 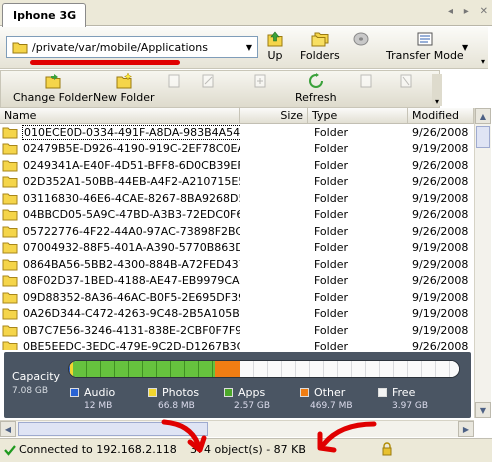 I want to click on name-cell: 07004932-88F5-401A-A390-5770B863D9DE, so click(x=120, y=247).